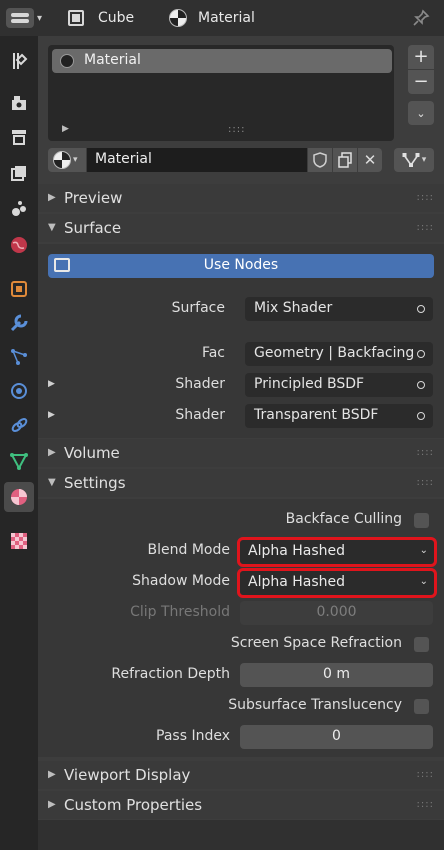 The width and height of the screenshot is (444, 850). I want to click on ssr-checkbox, so click(421, 644).